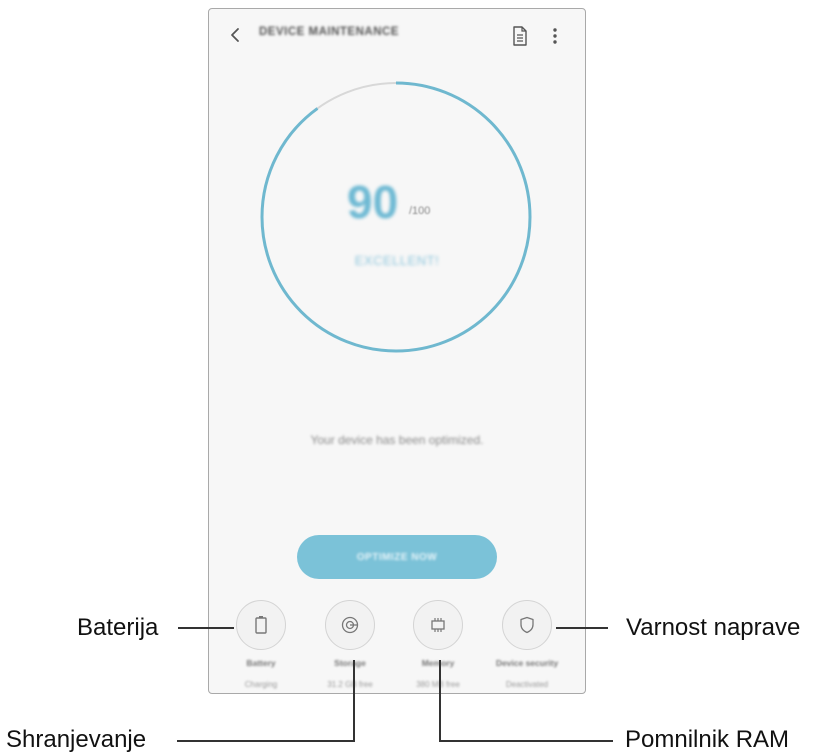 The width and height of the screenshot is (822, 754). Describe the element at coordinates (350, 684) in the screenshot. I see `storage-tile-value: 31.2 GB free` at that location.